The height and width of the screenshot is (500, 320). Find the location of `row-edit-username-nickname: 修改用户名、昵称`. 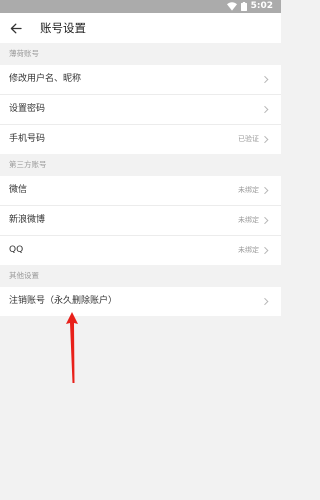

row-edit-username-nickname: 修改用户名、昵称 is located at coordinates (140, 79).